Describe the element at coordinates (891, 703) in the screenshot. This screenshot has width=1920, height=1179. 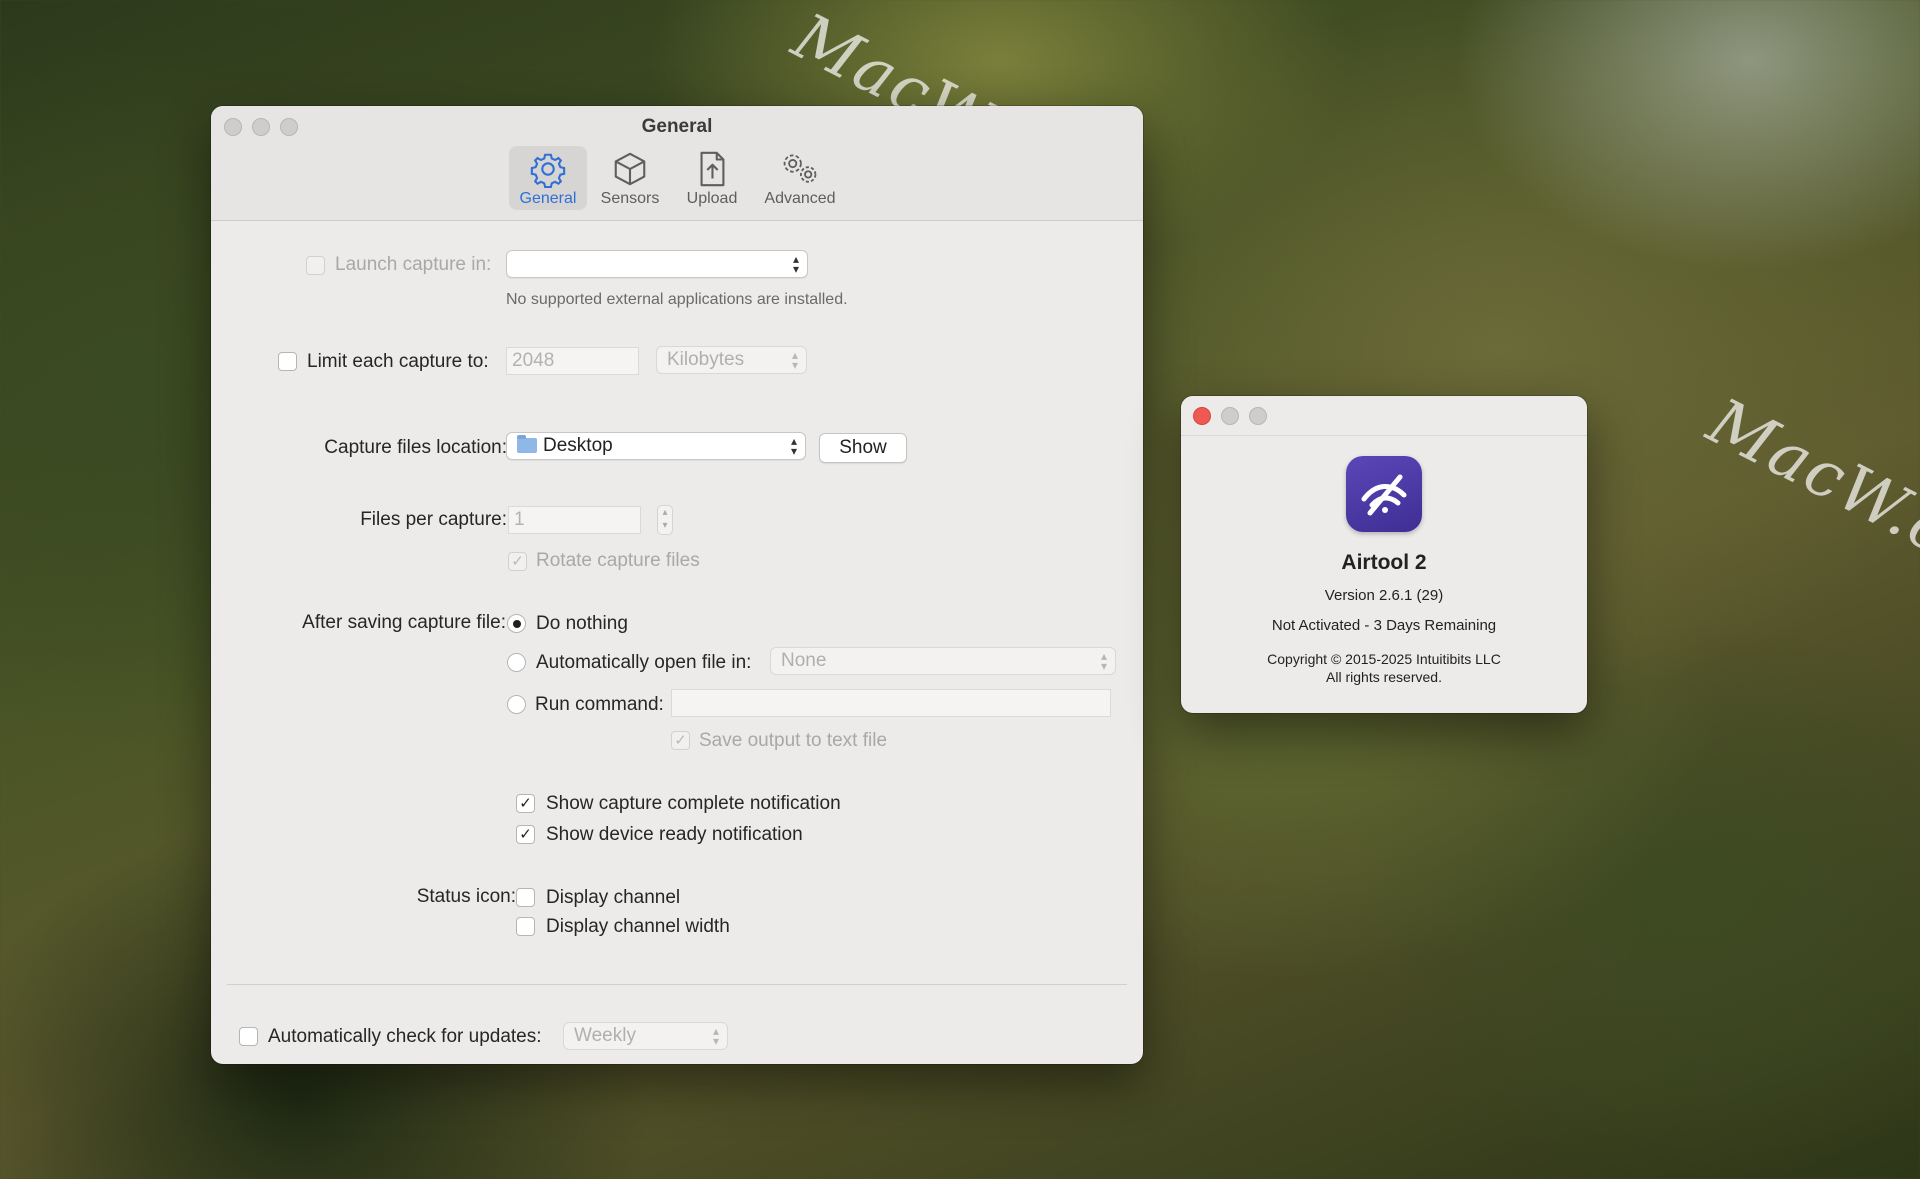
I see `run-command-field` at that location.